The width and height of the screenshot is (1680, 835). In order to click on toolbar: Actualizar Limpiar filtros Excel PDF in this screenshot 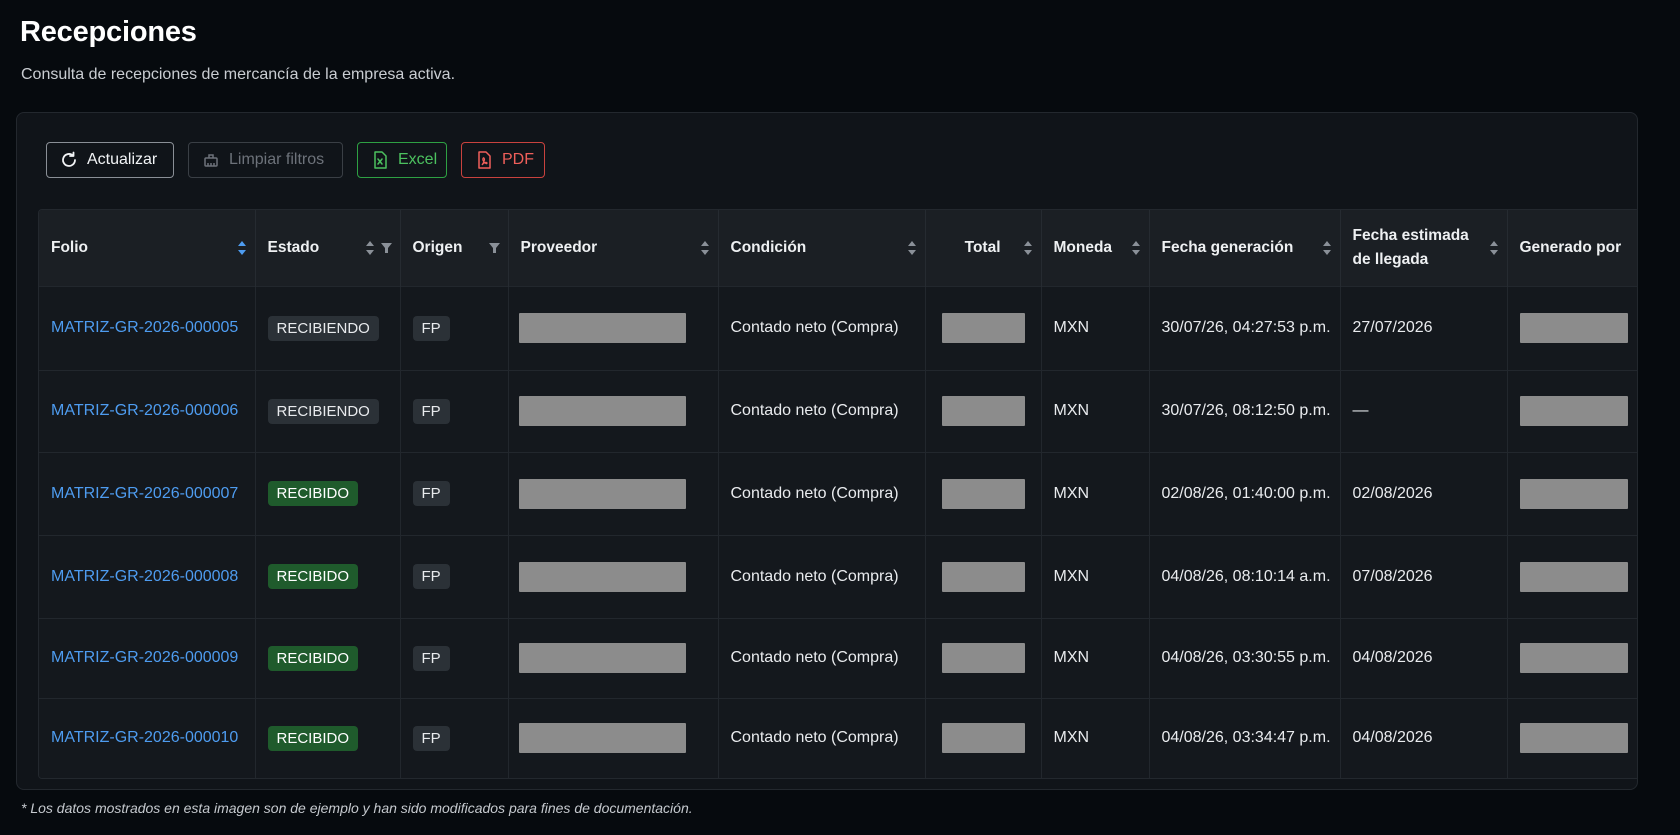, I will do `click(295, 160)`.